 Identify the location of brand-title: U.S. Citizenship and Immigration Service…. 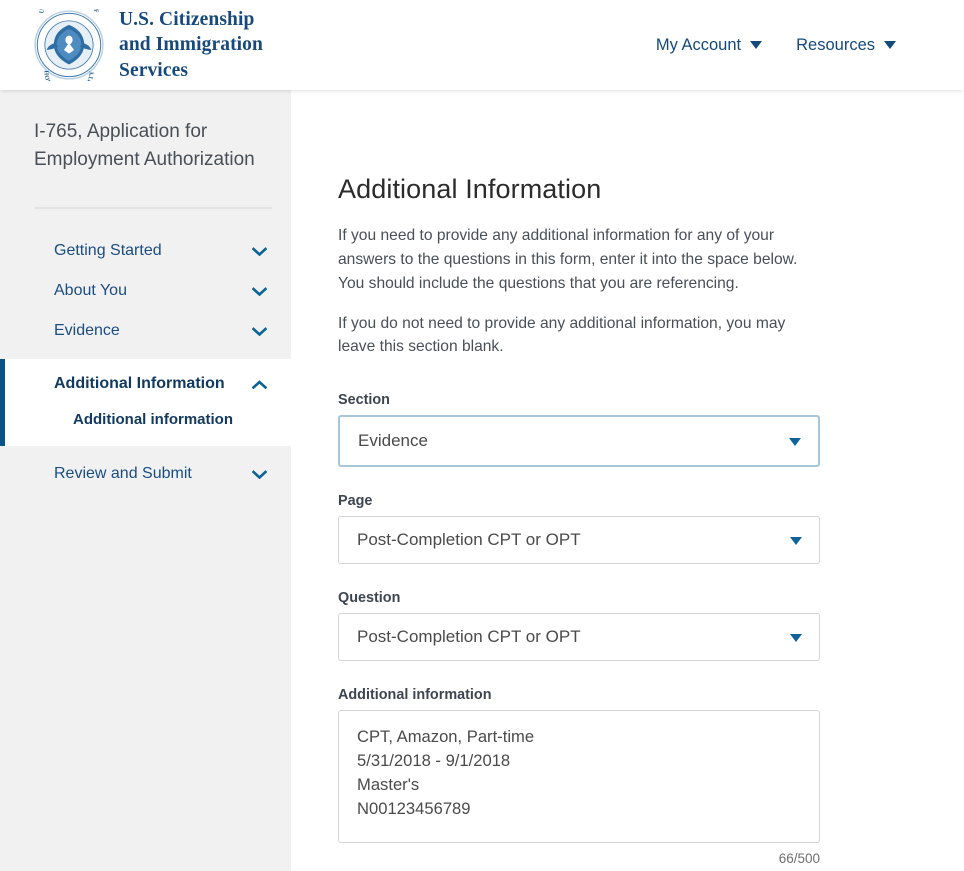
(191, 45).